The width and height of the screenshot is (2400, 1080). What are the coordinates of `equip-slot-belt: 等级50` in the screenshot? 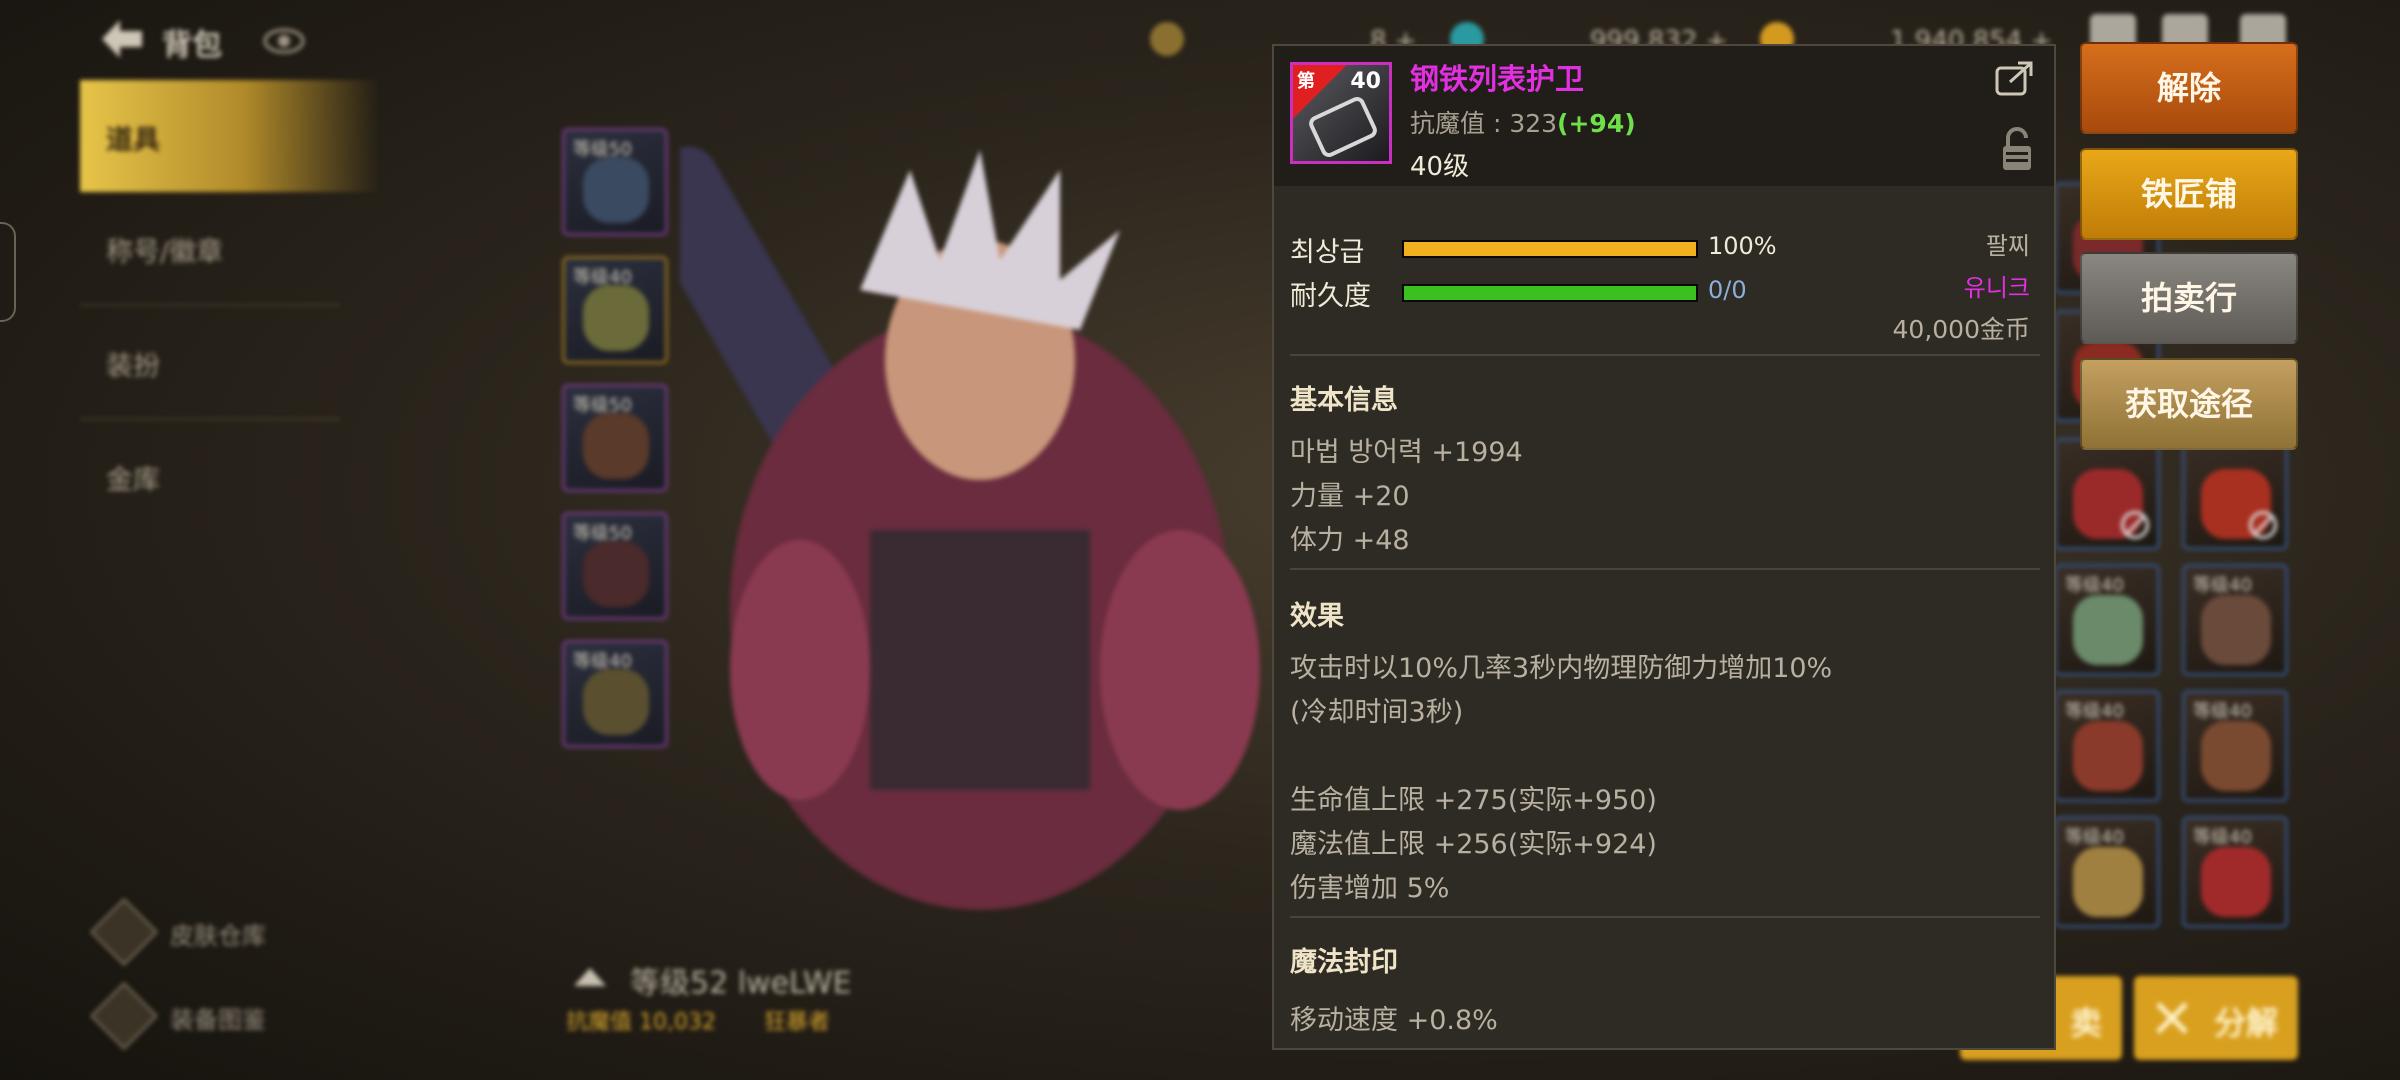 It's located at (615, 566).